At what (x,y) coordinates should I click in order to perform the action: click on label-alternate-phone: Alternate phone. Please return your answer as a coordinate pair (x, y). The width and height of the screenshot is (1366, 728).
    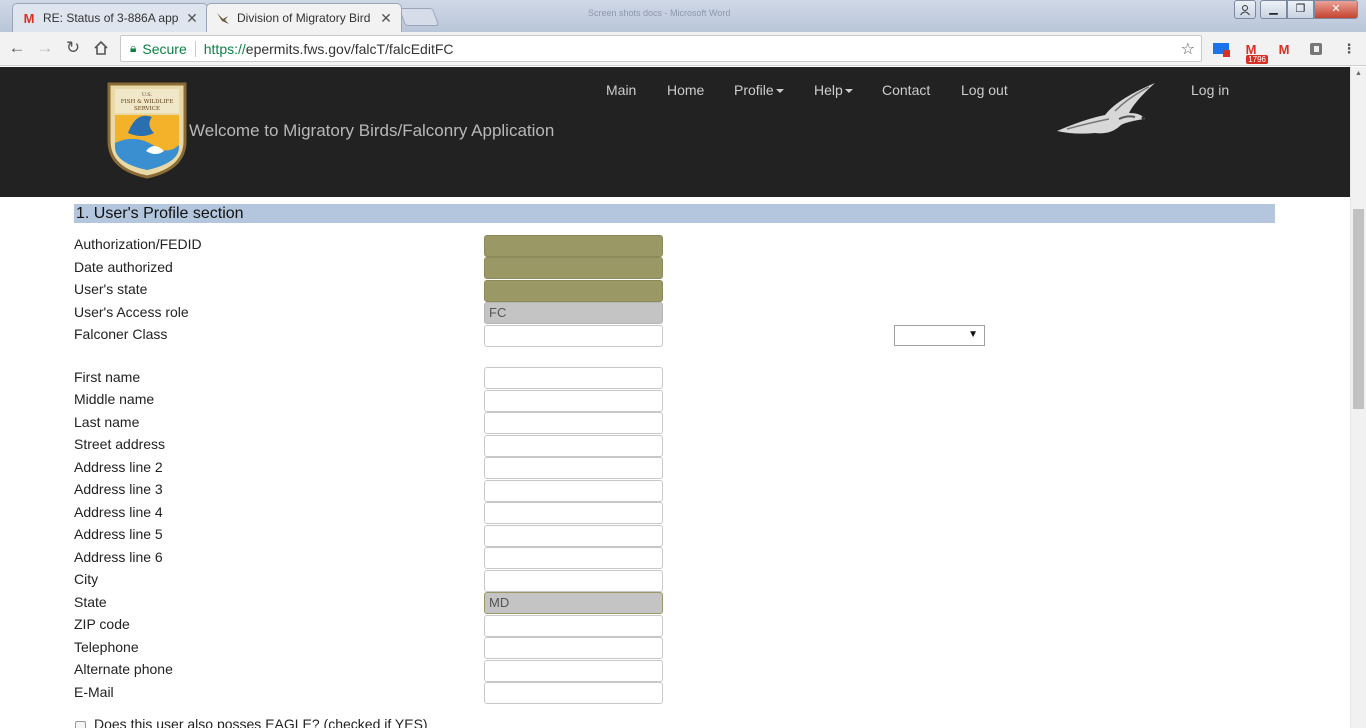
    Looking at the image, I should click on (123, 669).